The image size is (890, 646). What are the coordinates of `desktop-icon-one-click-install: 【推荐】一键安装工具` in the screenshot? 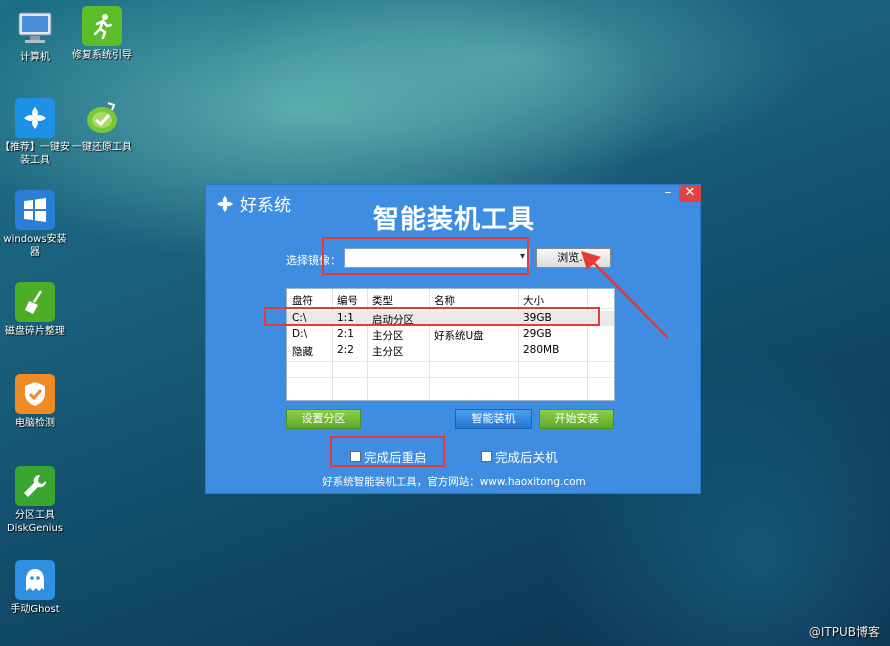 It's located at (35, 132).